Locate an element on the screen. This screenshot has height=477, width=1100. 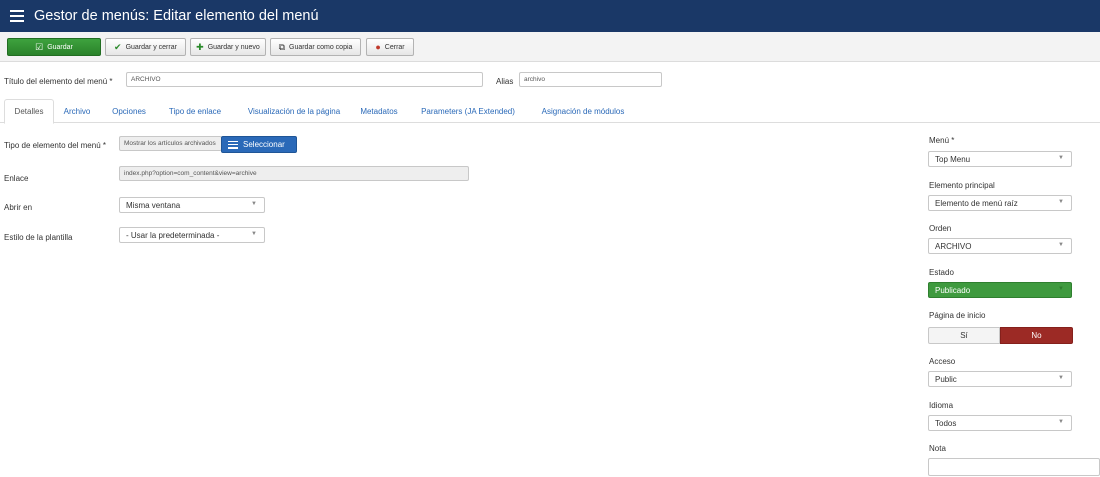
order-label: Orden is located at coordinates (940, 228).